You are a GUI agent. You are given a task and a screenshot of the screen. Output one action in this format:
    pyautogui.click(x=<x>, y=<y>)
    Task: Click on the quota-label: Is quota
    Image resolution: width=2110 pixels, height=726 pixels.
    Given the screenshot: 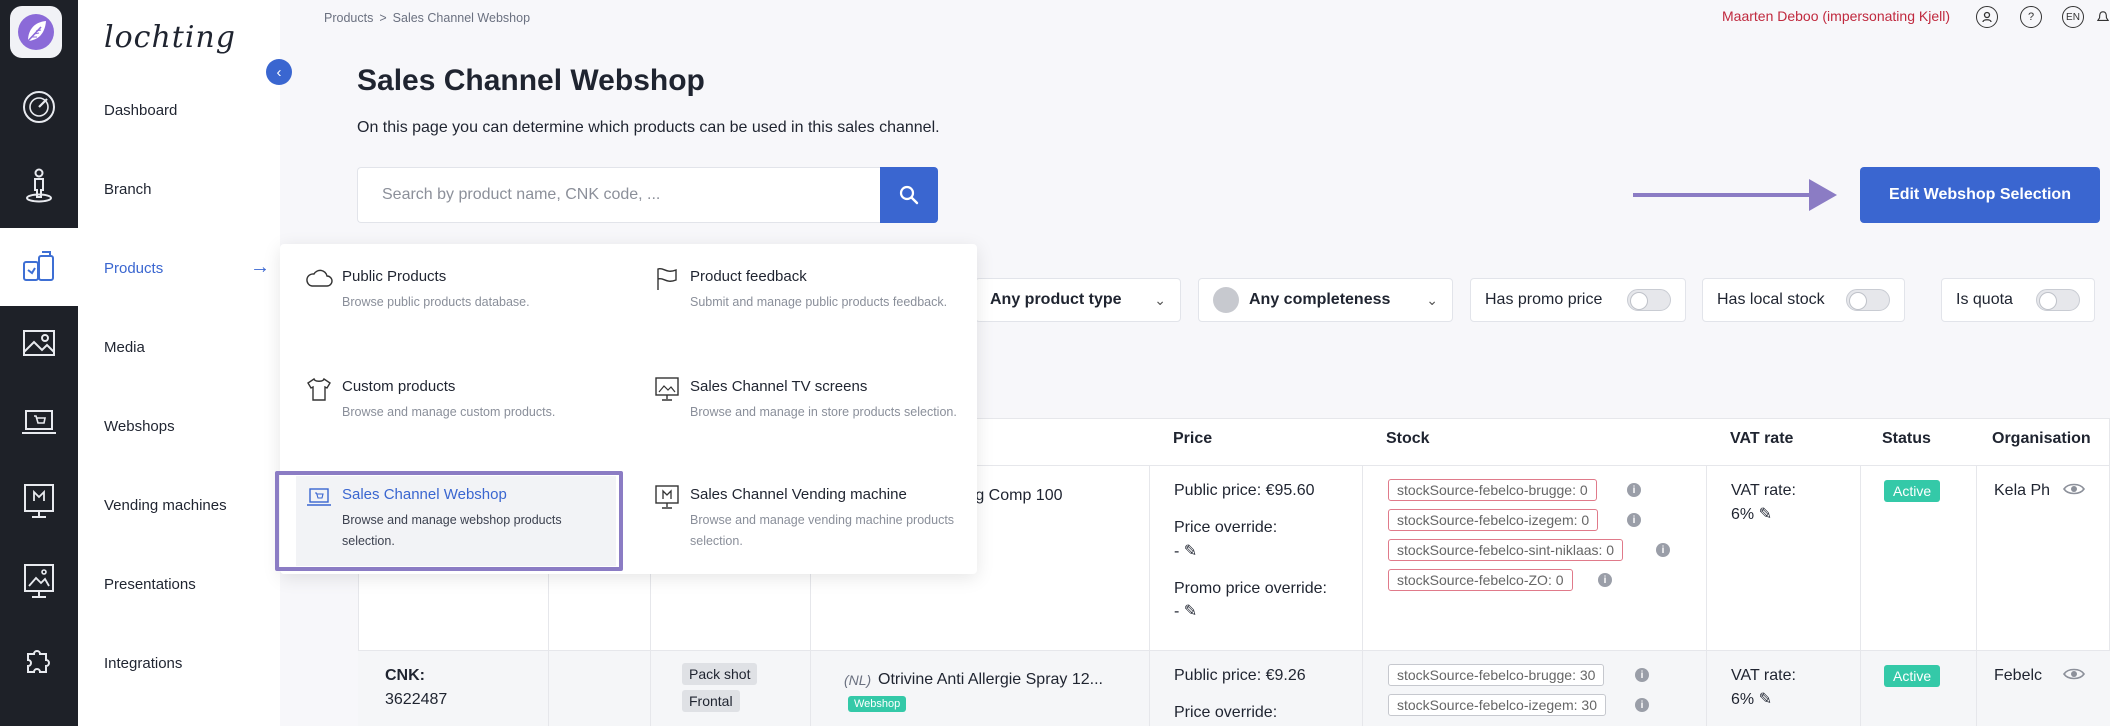 What is the action you would take?
    pyautogui.click(x=1984, y=299)
    